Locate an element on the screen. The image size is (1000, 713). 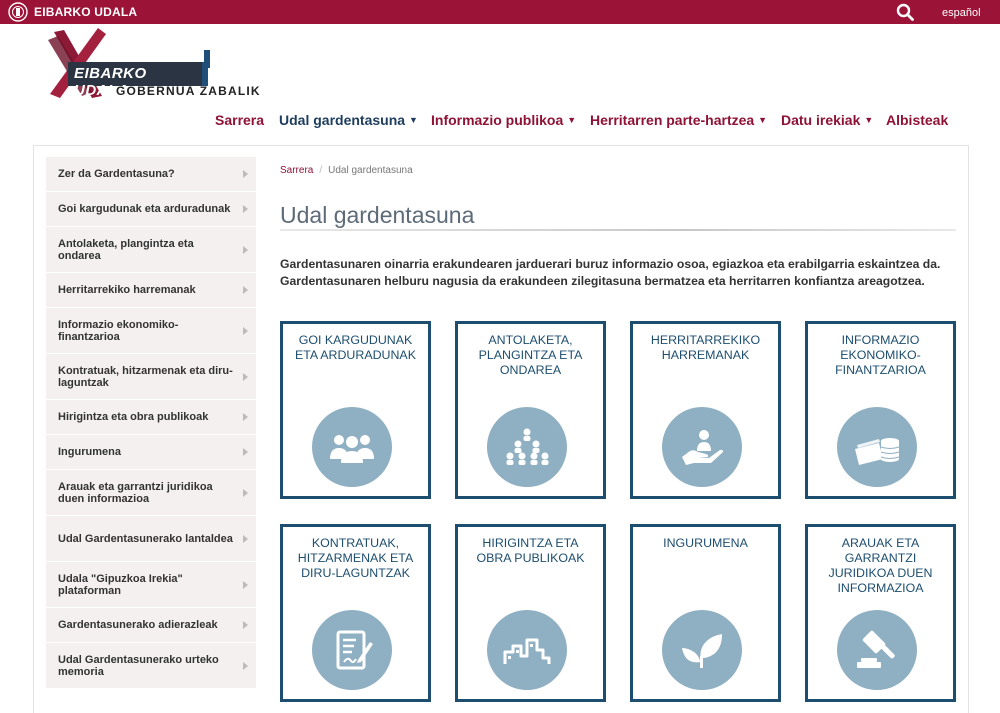
sidebar-item-ingurumena: Ingurumena is located at coordinates (151, 452).